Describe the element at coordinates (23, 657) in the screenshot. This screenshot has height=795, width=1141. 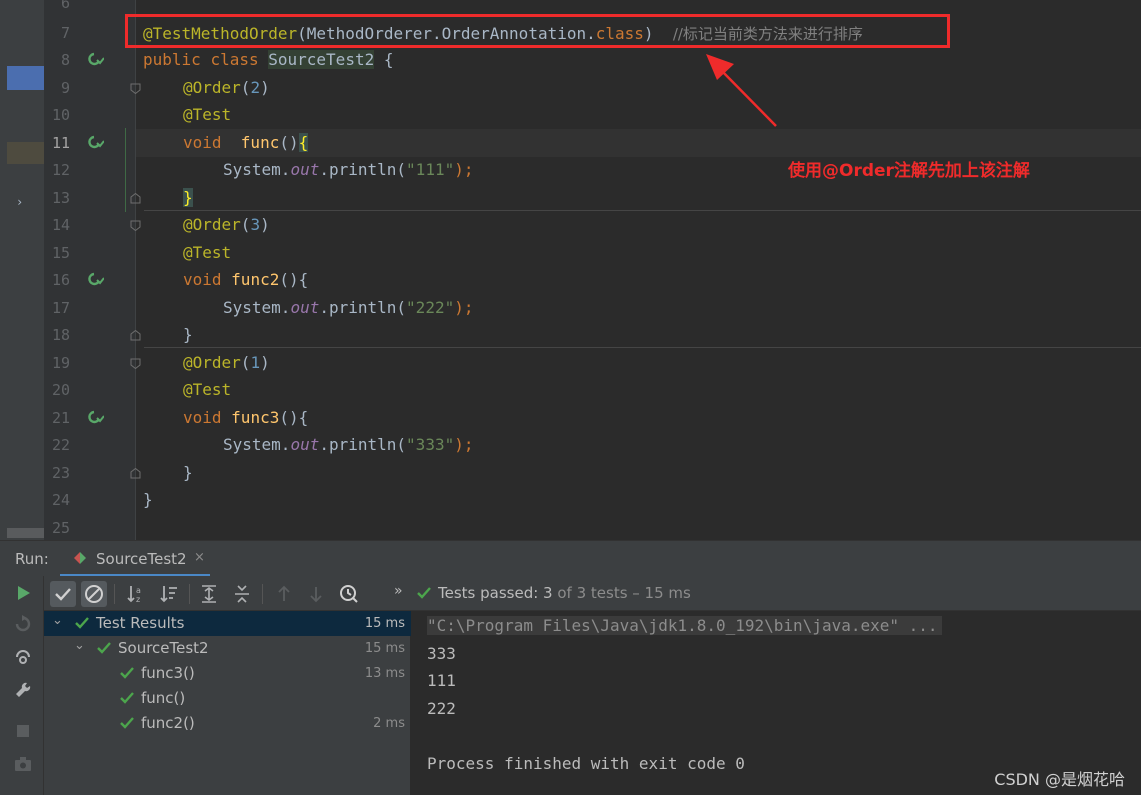
I see `toggle-auto-test-icon` at that location.